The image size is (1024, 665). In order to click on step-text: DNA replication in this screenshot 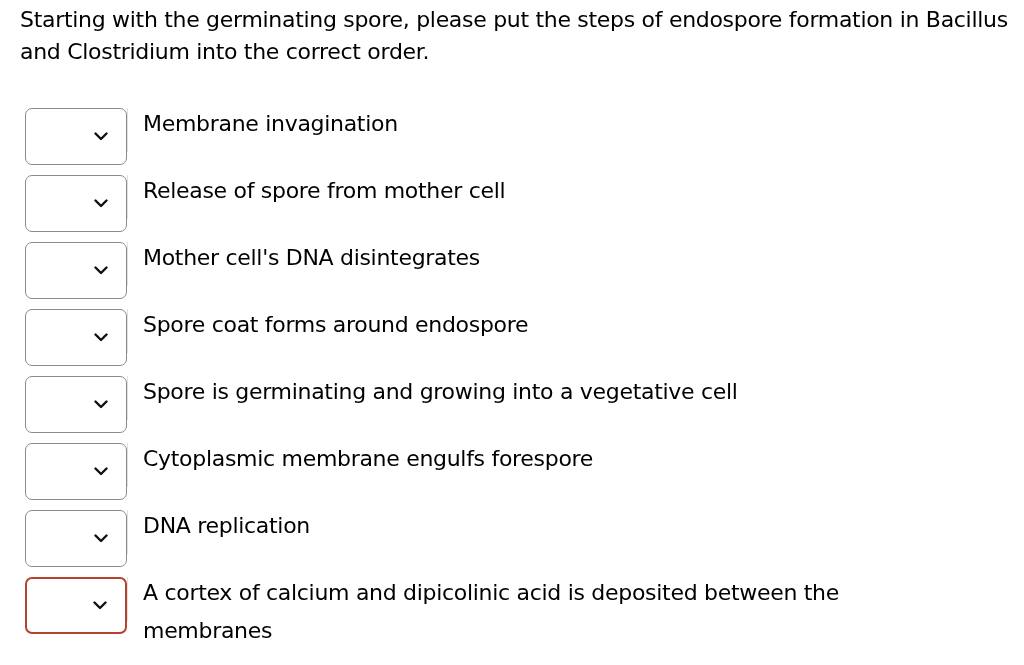, I will do `click(226, 526)`.